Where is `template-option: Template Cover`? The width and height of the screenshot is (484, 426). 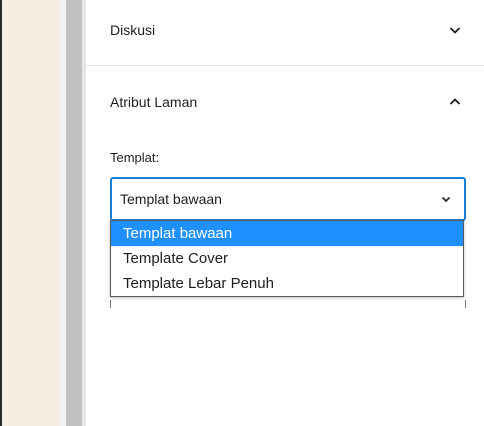 template-option: Template Cover is located at coordinates (287, 258).